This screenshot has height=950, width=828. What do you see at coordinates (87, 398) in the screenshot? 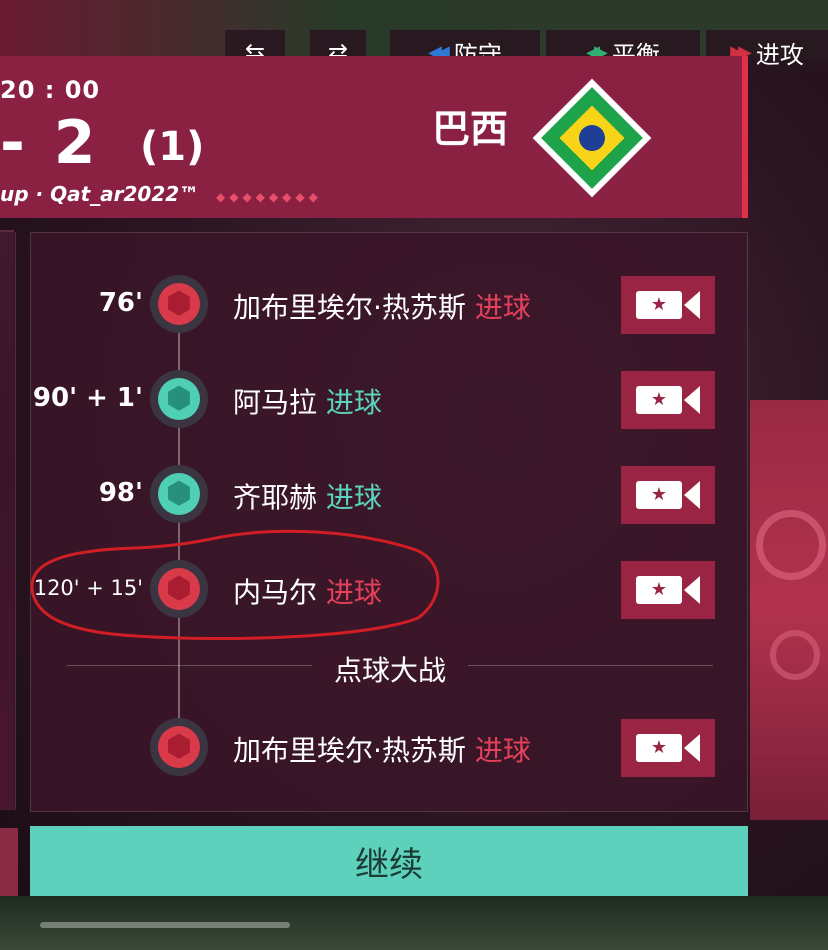
I see `event-minute: 90' + 1'` at bounding box center [87, 398].